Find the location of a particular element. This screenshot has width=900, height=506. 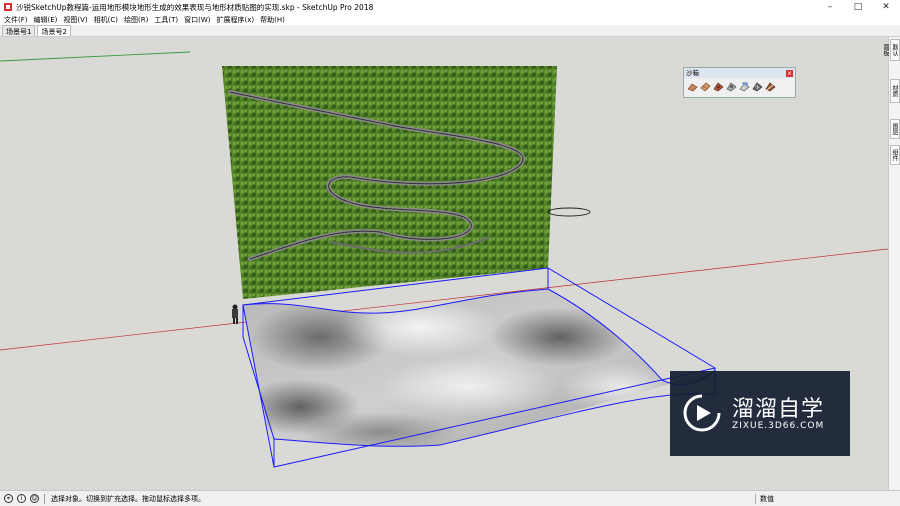

menu-extensions: 扩展程序(x) is located at coordinates (235, 20).